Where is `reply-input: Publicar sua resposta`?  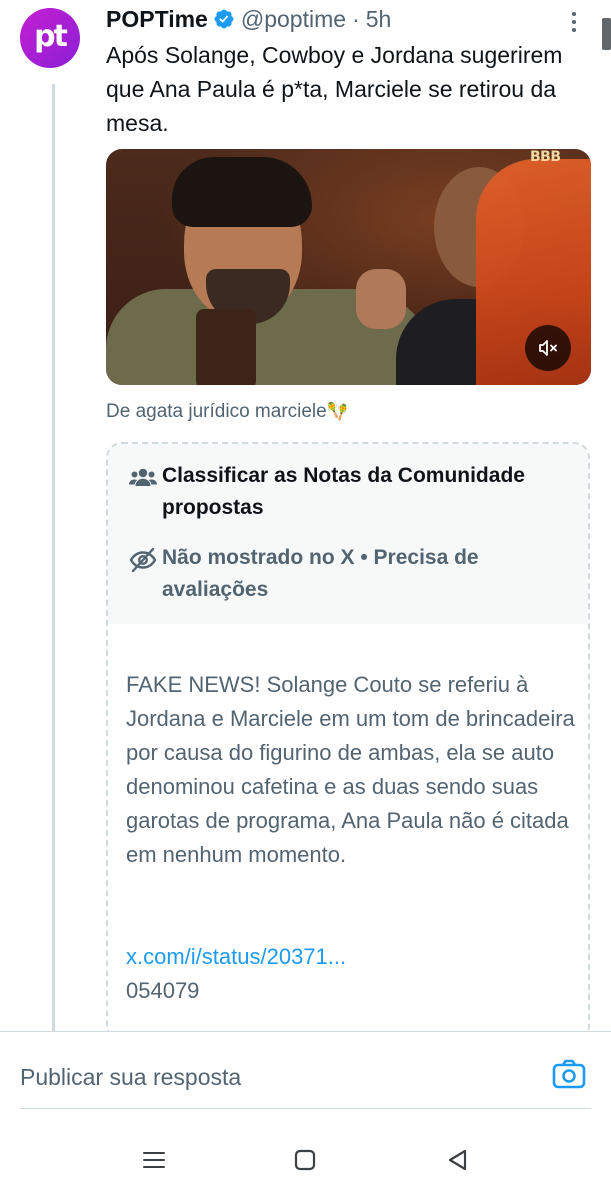
reply-input: Publicar sua resposta is located at coordinates (130, 1077).